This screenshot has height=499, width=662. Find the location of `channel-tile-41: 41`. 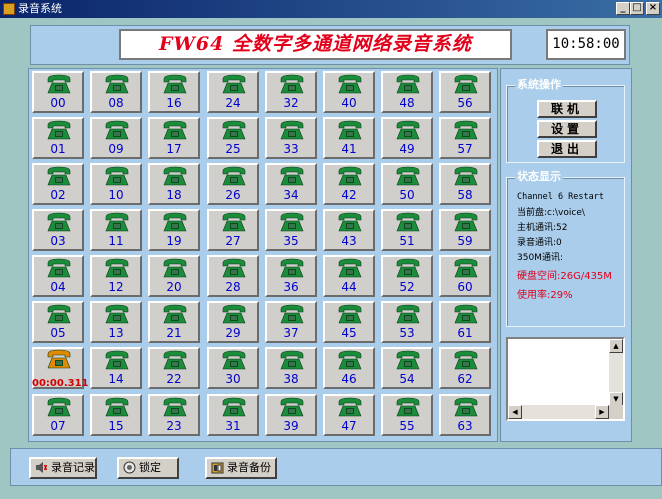

channel-tile-41: 41 is located at coordinates (349, 138).